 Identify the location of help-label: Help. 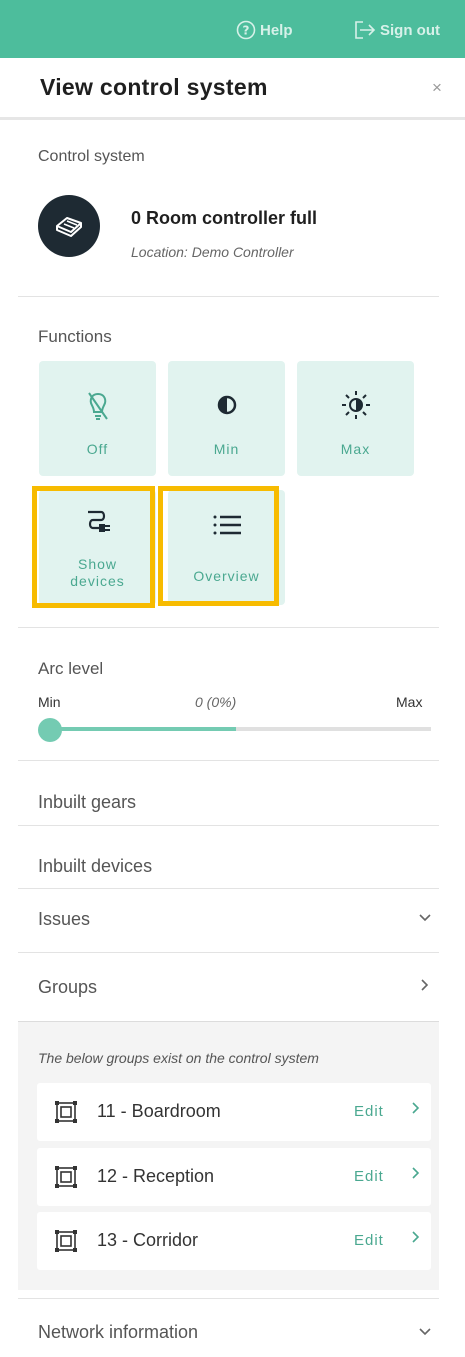
(276, 30).